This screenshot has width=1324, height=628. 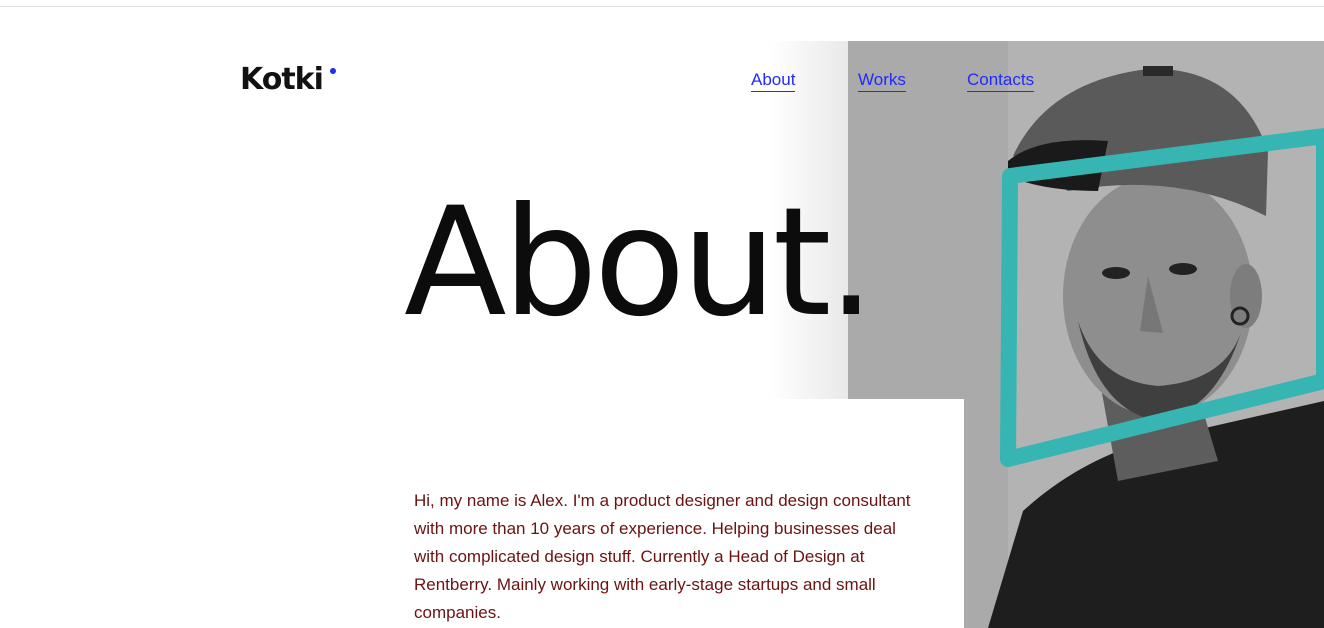 What do you see at coordinates (639, 263) in the screenshot?
I see `page-title: About.` at bounding box center [639, 263].